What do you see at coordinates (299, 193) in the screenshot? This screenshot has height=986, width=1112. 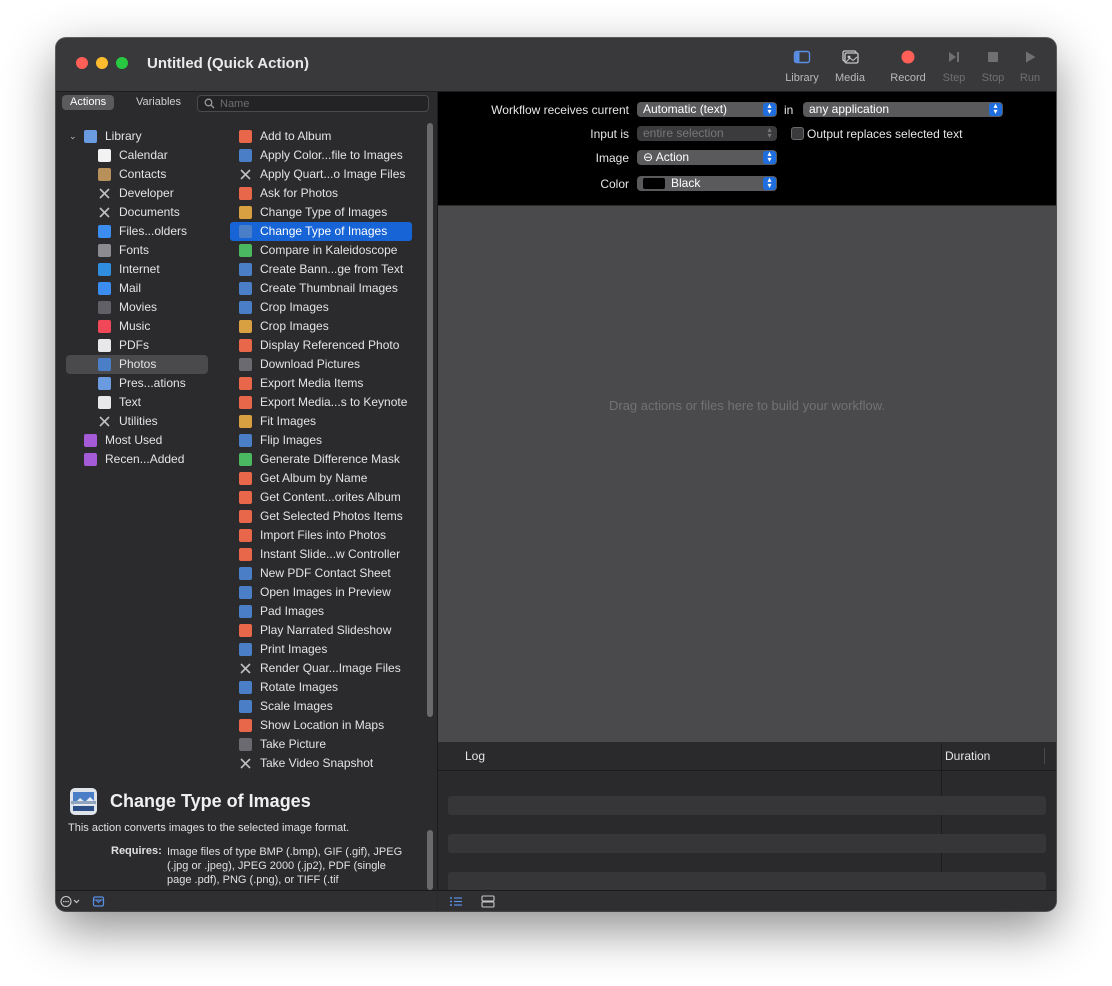 I see `action-label: Ask for Photos` at bounding box center [299, 193].